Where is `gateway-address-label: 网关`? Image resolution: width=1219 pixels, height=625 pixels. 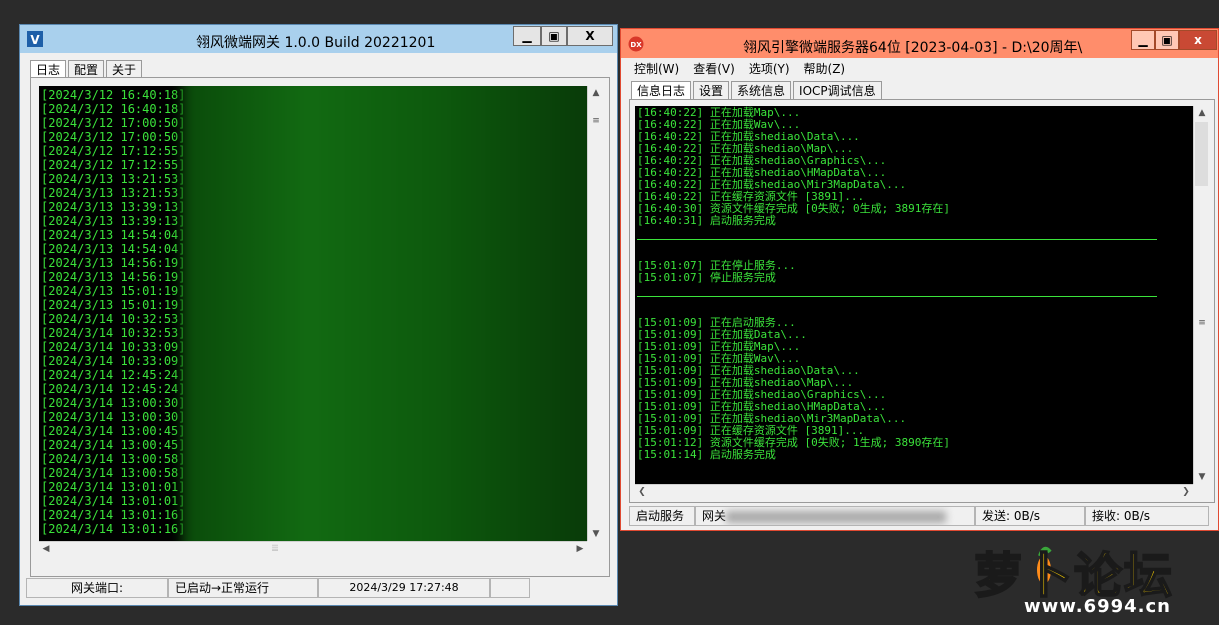
gateway-address-label: 网关 is located at coordinates (714, 516).